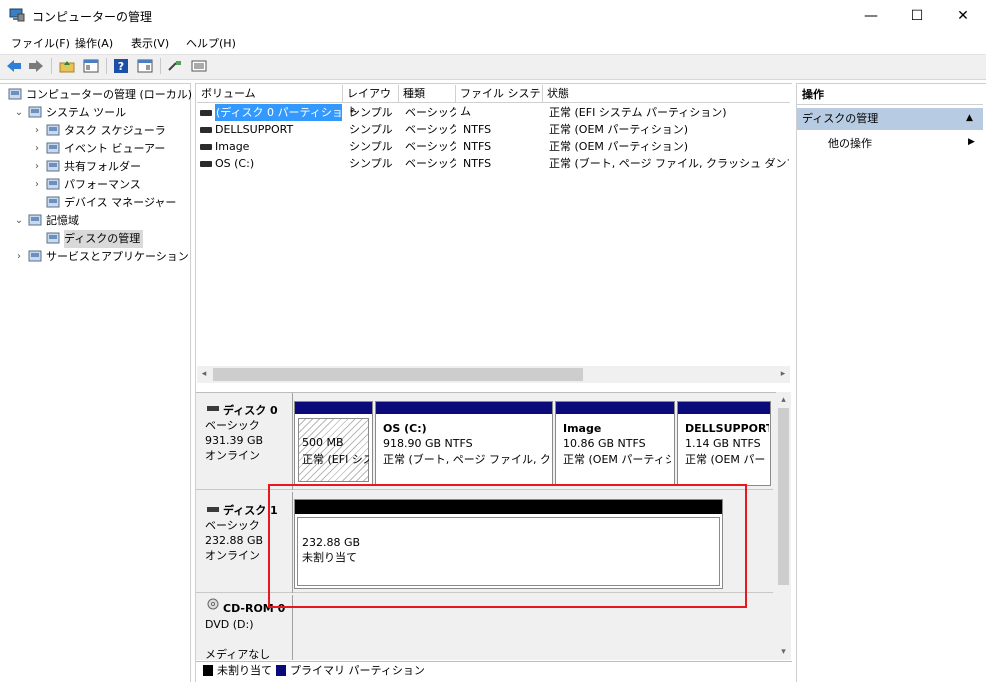 Image resolution: width=986 pixels, height=682 pixels. What do you see at coordinates (669, 163) in the screenshot?
I see `volume-cell-status: 正常 (ブート, ページ ファイル, クラッシュ ダンプ, プライマ` at bounding box center [669, 163].